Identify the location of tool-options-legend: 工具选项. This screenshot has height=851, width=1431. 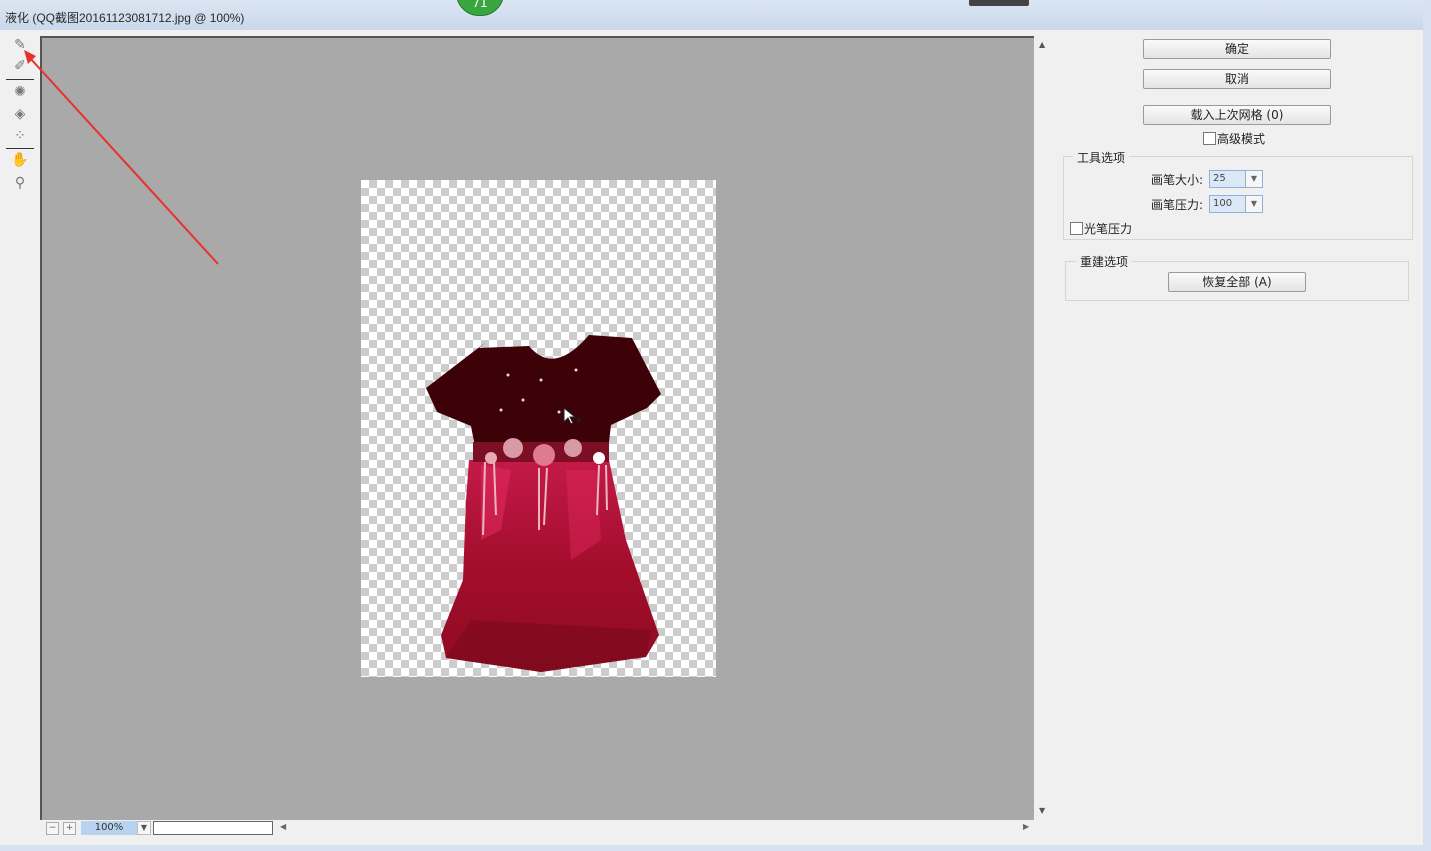
(1101, 157).